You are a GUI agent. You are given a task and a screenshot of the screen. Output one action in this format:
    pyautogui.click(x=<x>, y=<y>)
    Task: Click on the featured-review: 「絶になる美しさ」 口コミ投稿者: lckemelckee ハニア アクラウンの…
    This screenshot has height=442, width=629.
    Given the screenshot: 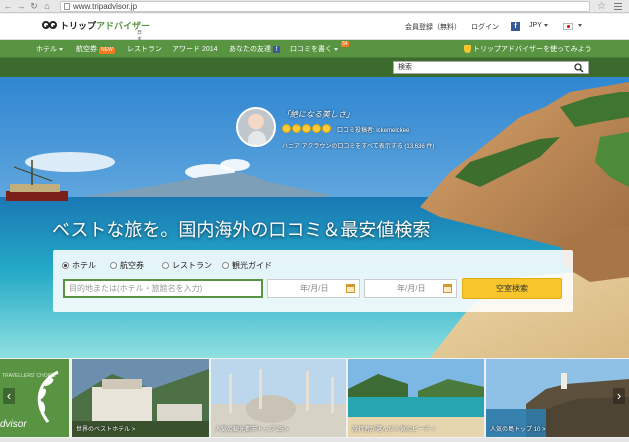 What is the action you would take?
    pyautogui.click(x=336, y=130)
    